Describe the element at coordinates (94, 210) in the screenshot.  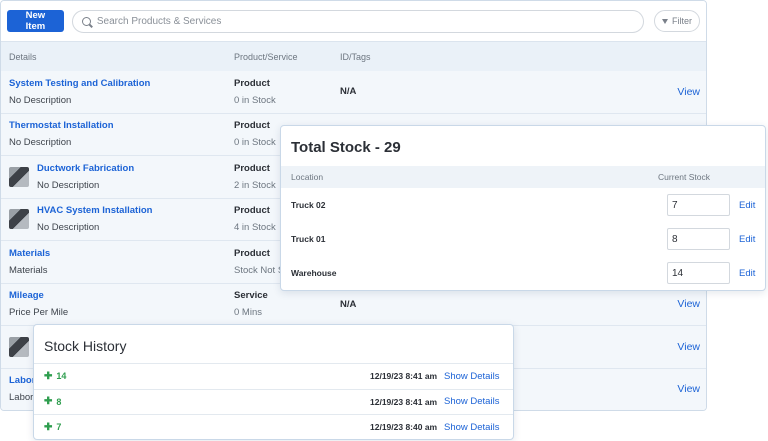
I see `item-name: HVAC System Installation` at that location.